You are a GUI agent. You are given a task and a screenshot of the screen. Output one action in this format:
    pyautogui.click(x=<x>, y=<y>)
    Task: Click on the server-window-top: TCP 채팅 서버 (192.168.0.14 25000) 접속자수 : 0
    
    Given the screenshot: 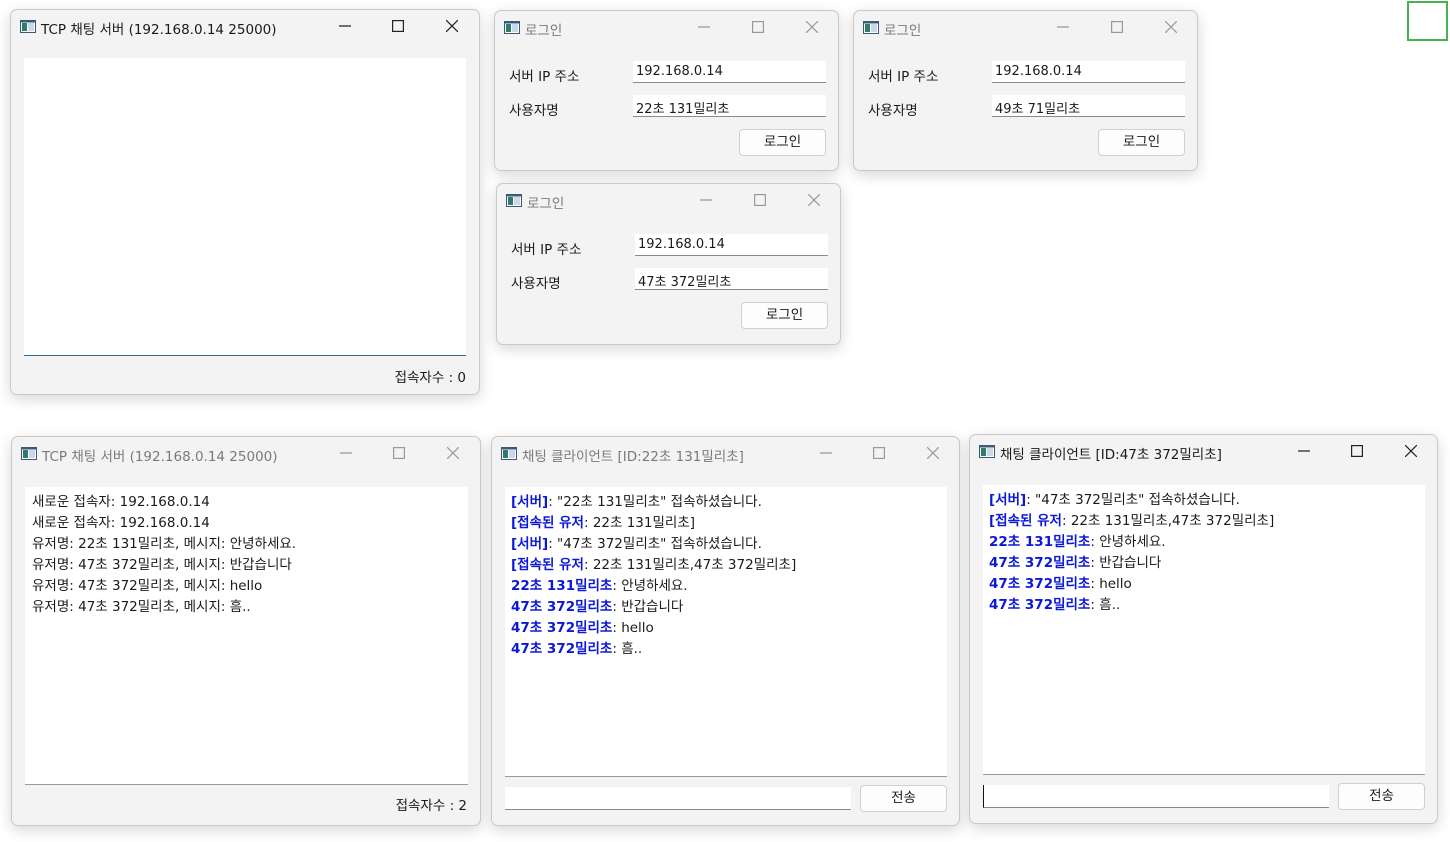 What is the action you would take?
    pyautogui.click(x=245, y=202)
    